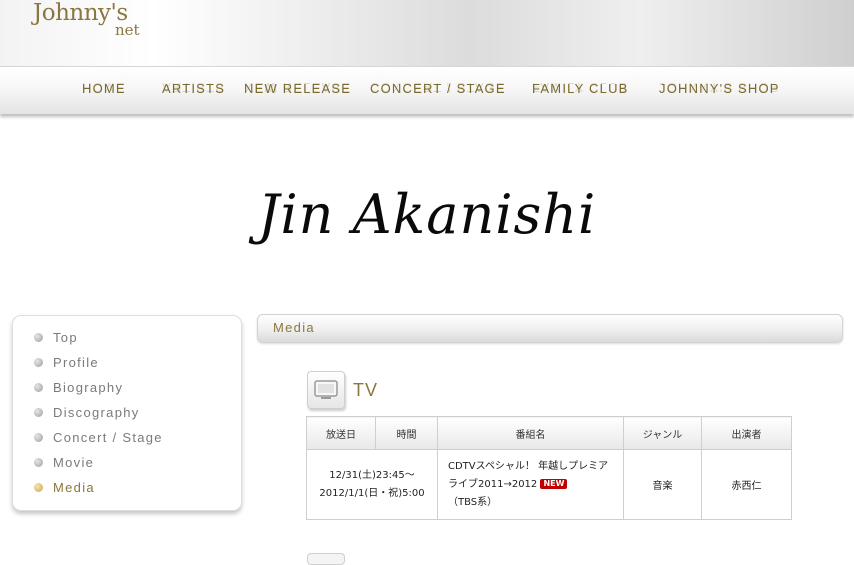 This screenshot has height=565, width=854. Describe the element at coordinates (746, 433) in the screenshot. I see `col-header-cast: 出演者` at that location.